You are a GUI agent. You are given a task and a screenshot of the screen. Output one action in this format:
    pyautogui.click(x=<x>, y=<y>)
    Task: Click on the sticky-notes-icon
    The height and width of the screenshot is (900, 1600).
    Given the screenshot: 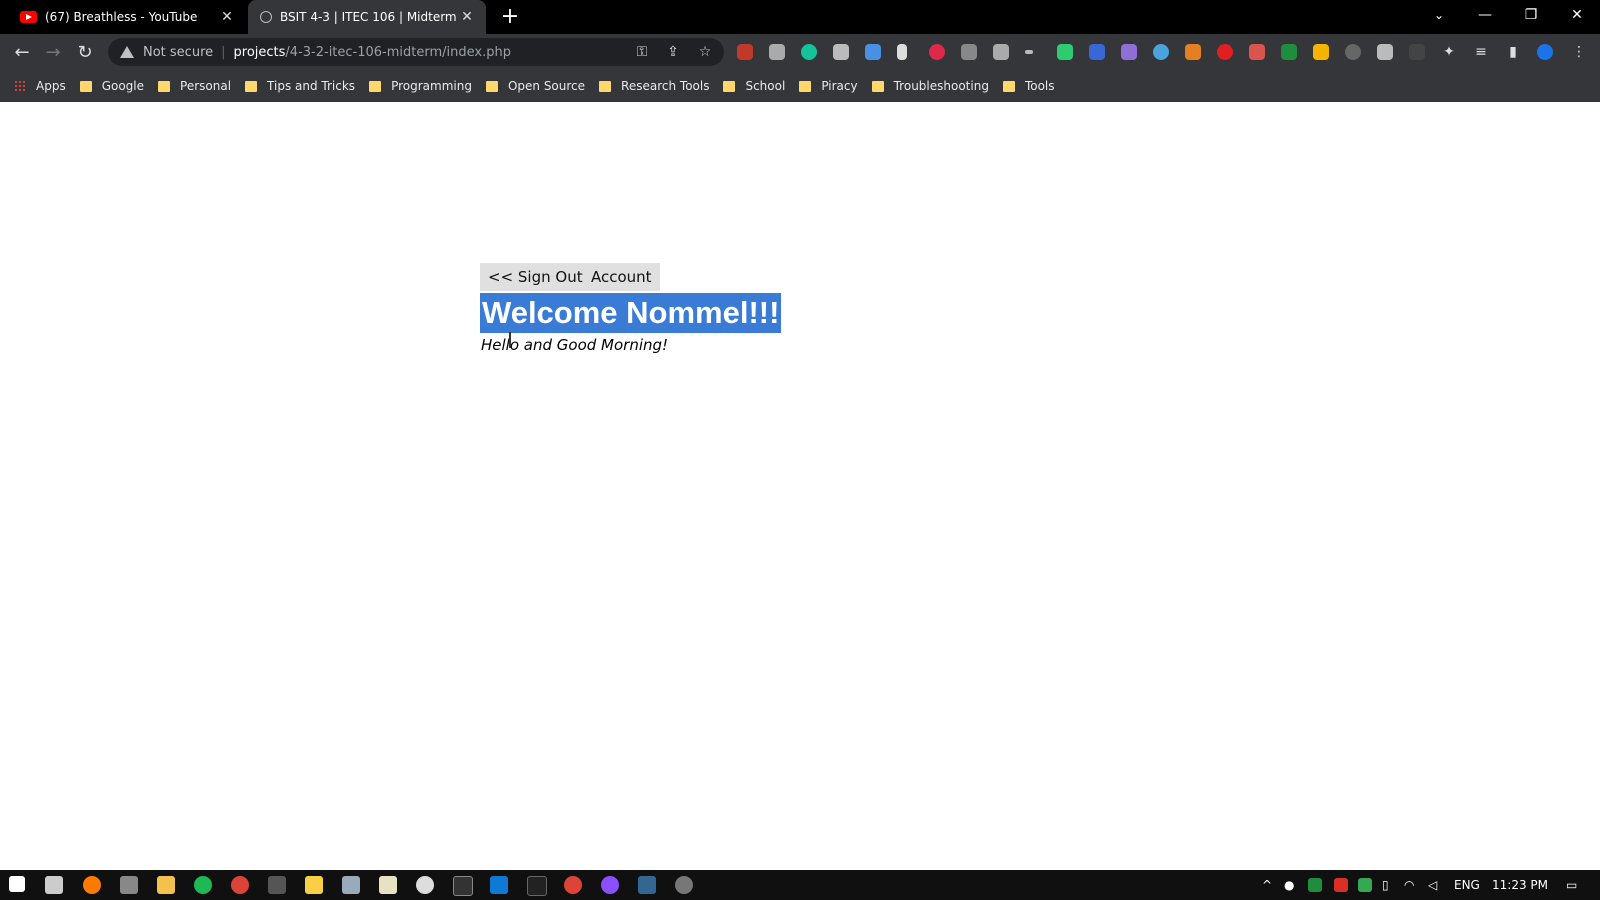 What is the action you would take?
    pyautogui.click(x=314, y=885)
    